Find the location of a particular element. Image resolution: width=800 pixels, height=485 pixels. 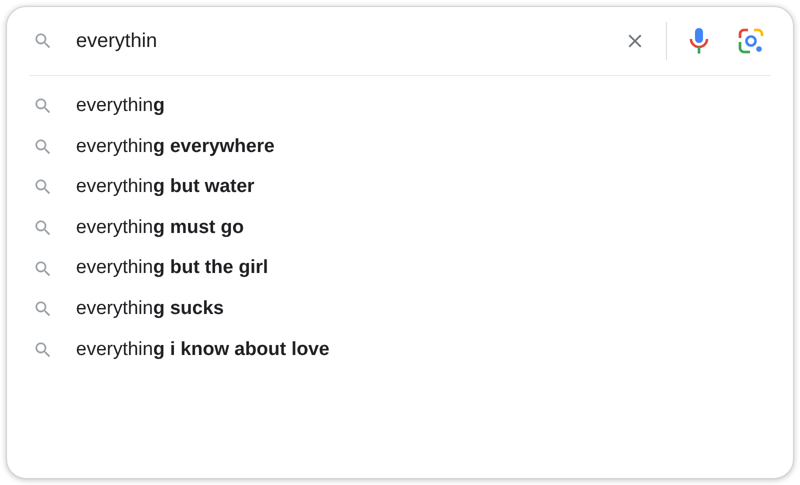

suggestion-text: everything everywhere is located at coordinates (175, 146).